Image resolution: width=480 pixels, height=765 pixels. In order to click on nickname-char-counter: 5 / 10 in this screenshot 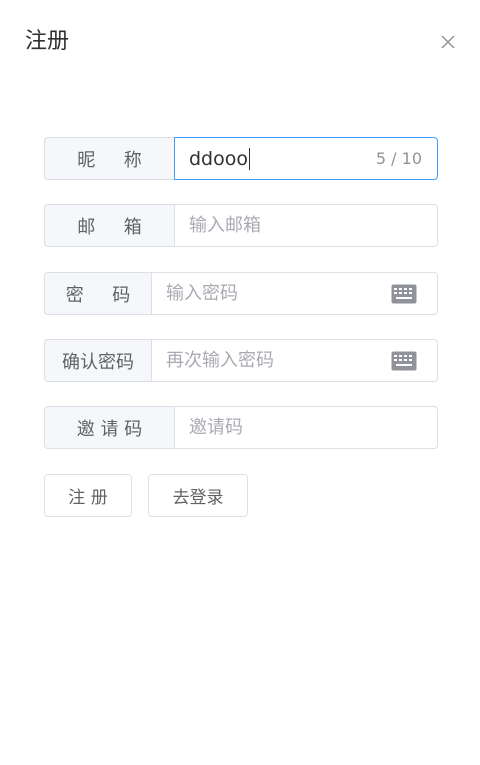, I will do `click(398, 158)`.